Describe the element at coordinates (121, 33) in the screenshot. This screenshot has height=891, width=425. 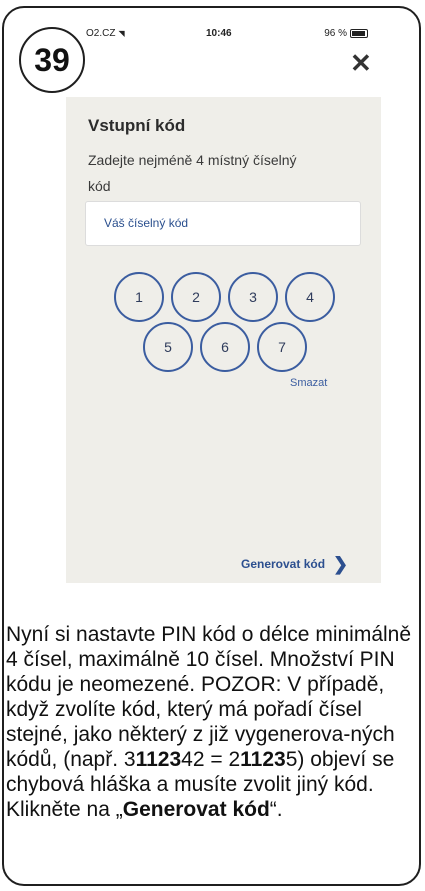
I see `wifi-icon: ◥` at that location.